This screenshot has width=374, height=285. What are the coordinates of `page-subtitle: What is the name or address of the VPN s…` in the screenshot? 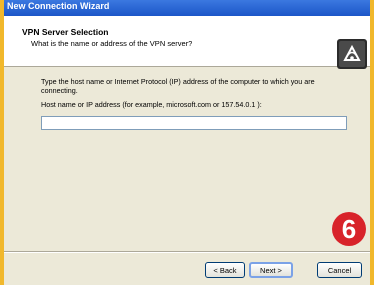 It's located at (112, 43).